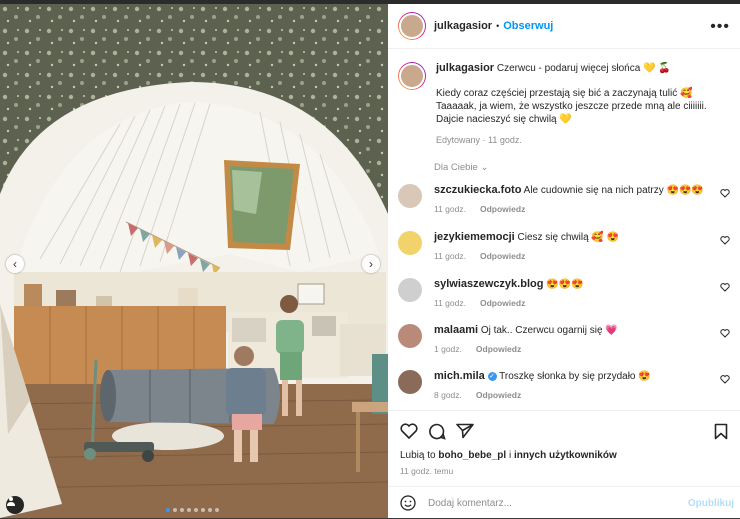 The width and height of the screenshot is (740, 519). What do you see at coordinates (565, 284) in the screenshot?
I see `comment-text: 😍😍😍` at bounding box center [565, 284].